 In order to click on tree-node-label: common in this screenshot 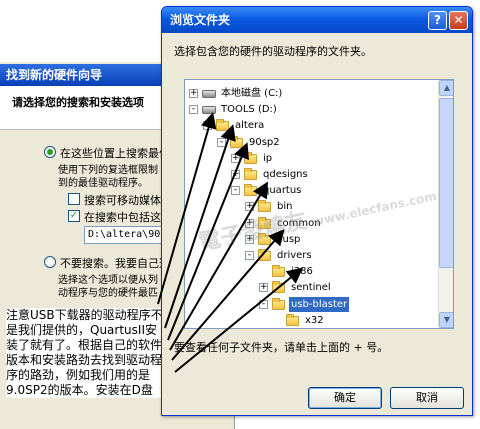, I will do `click(299, 223)`.